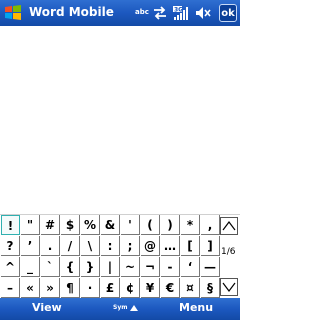  What do you see at coordinates (130, 246) in the screenshot?
I see `symbol-key: ;` at bounding box center [130, 246].